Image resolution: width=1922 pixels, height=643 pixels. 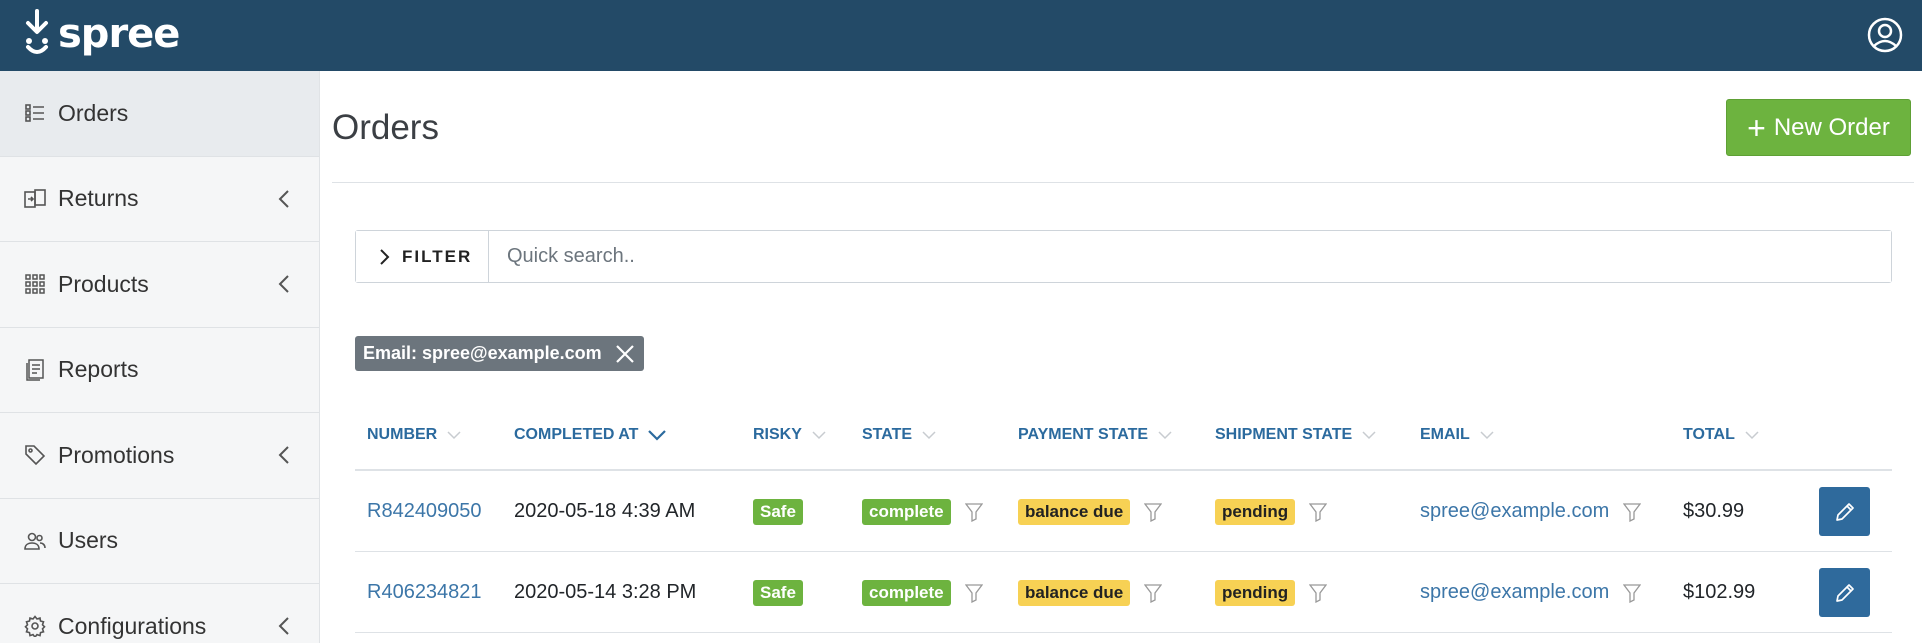 I want to click on order-number-link: R842409050, so click(x=424, y=511).